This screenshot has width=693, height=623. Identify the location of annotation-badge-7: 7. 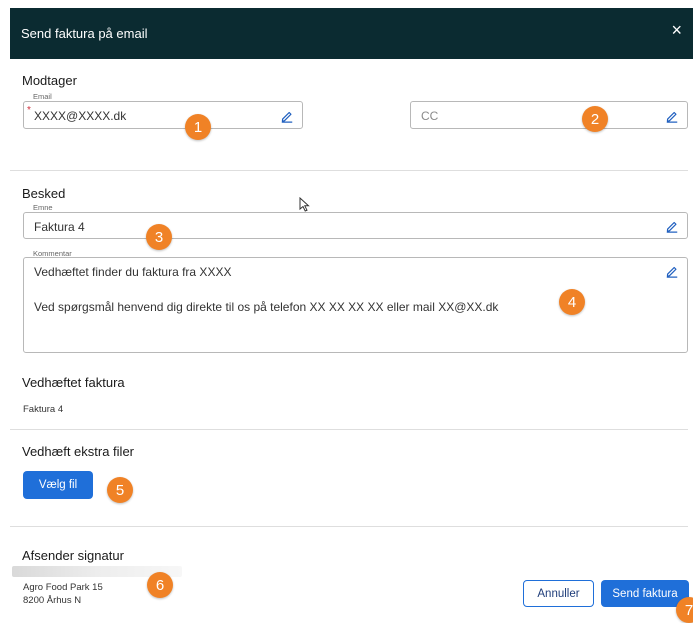
(684, 610).